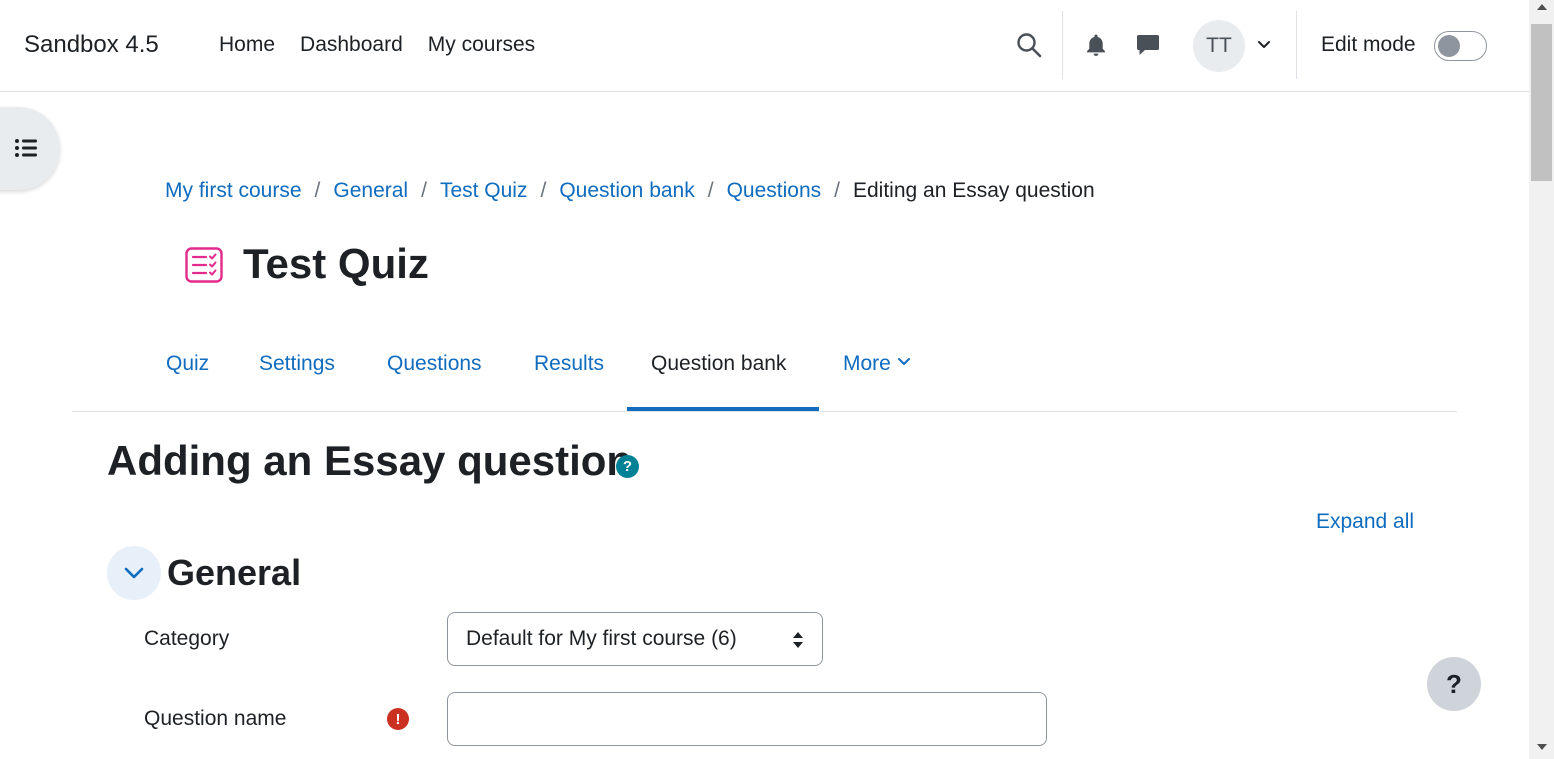 This screenshot has height=759, width=1554. Describe the element at coordinates (1096, 45) in the screenshot. I see `bell-icon` at that location.